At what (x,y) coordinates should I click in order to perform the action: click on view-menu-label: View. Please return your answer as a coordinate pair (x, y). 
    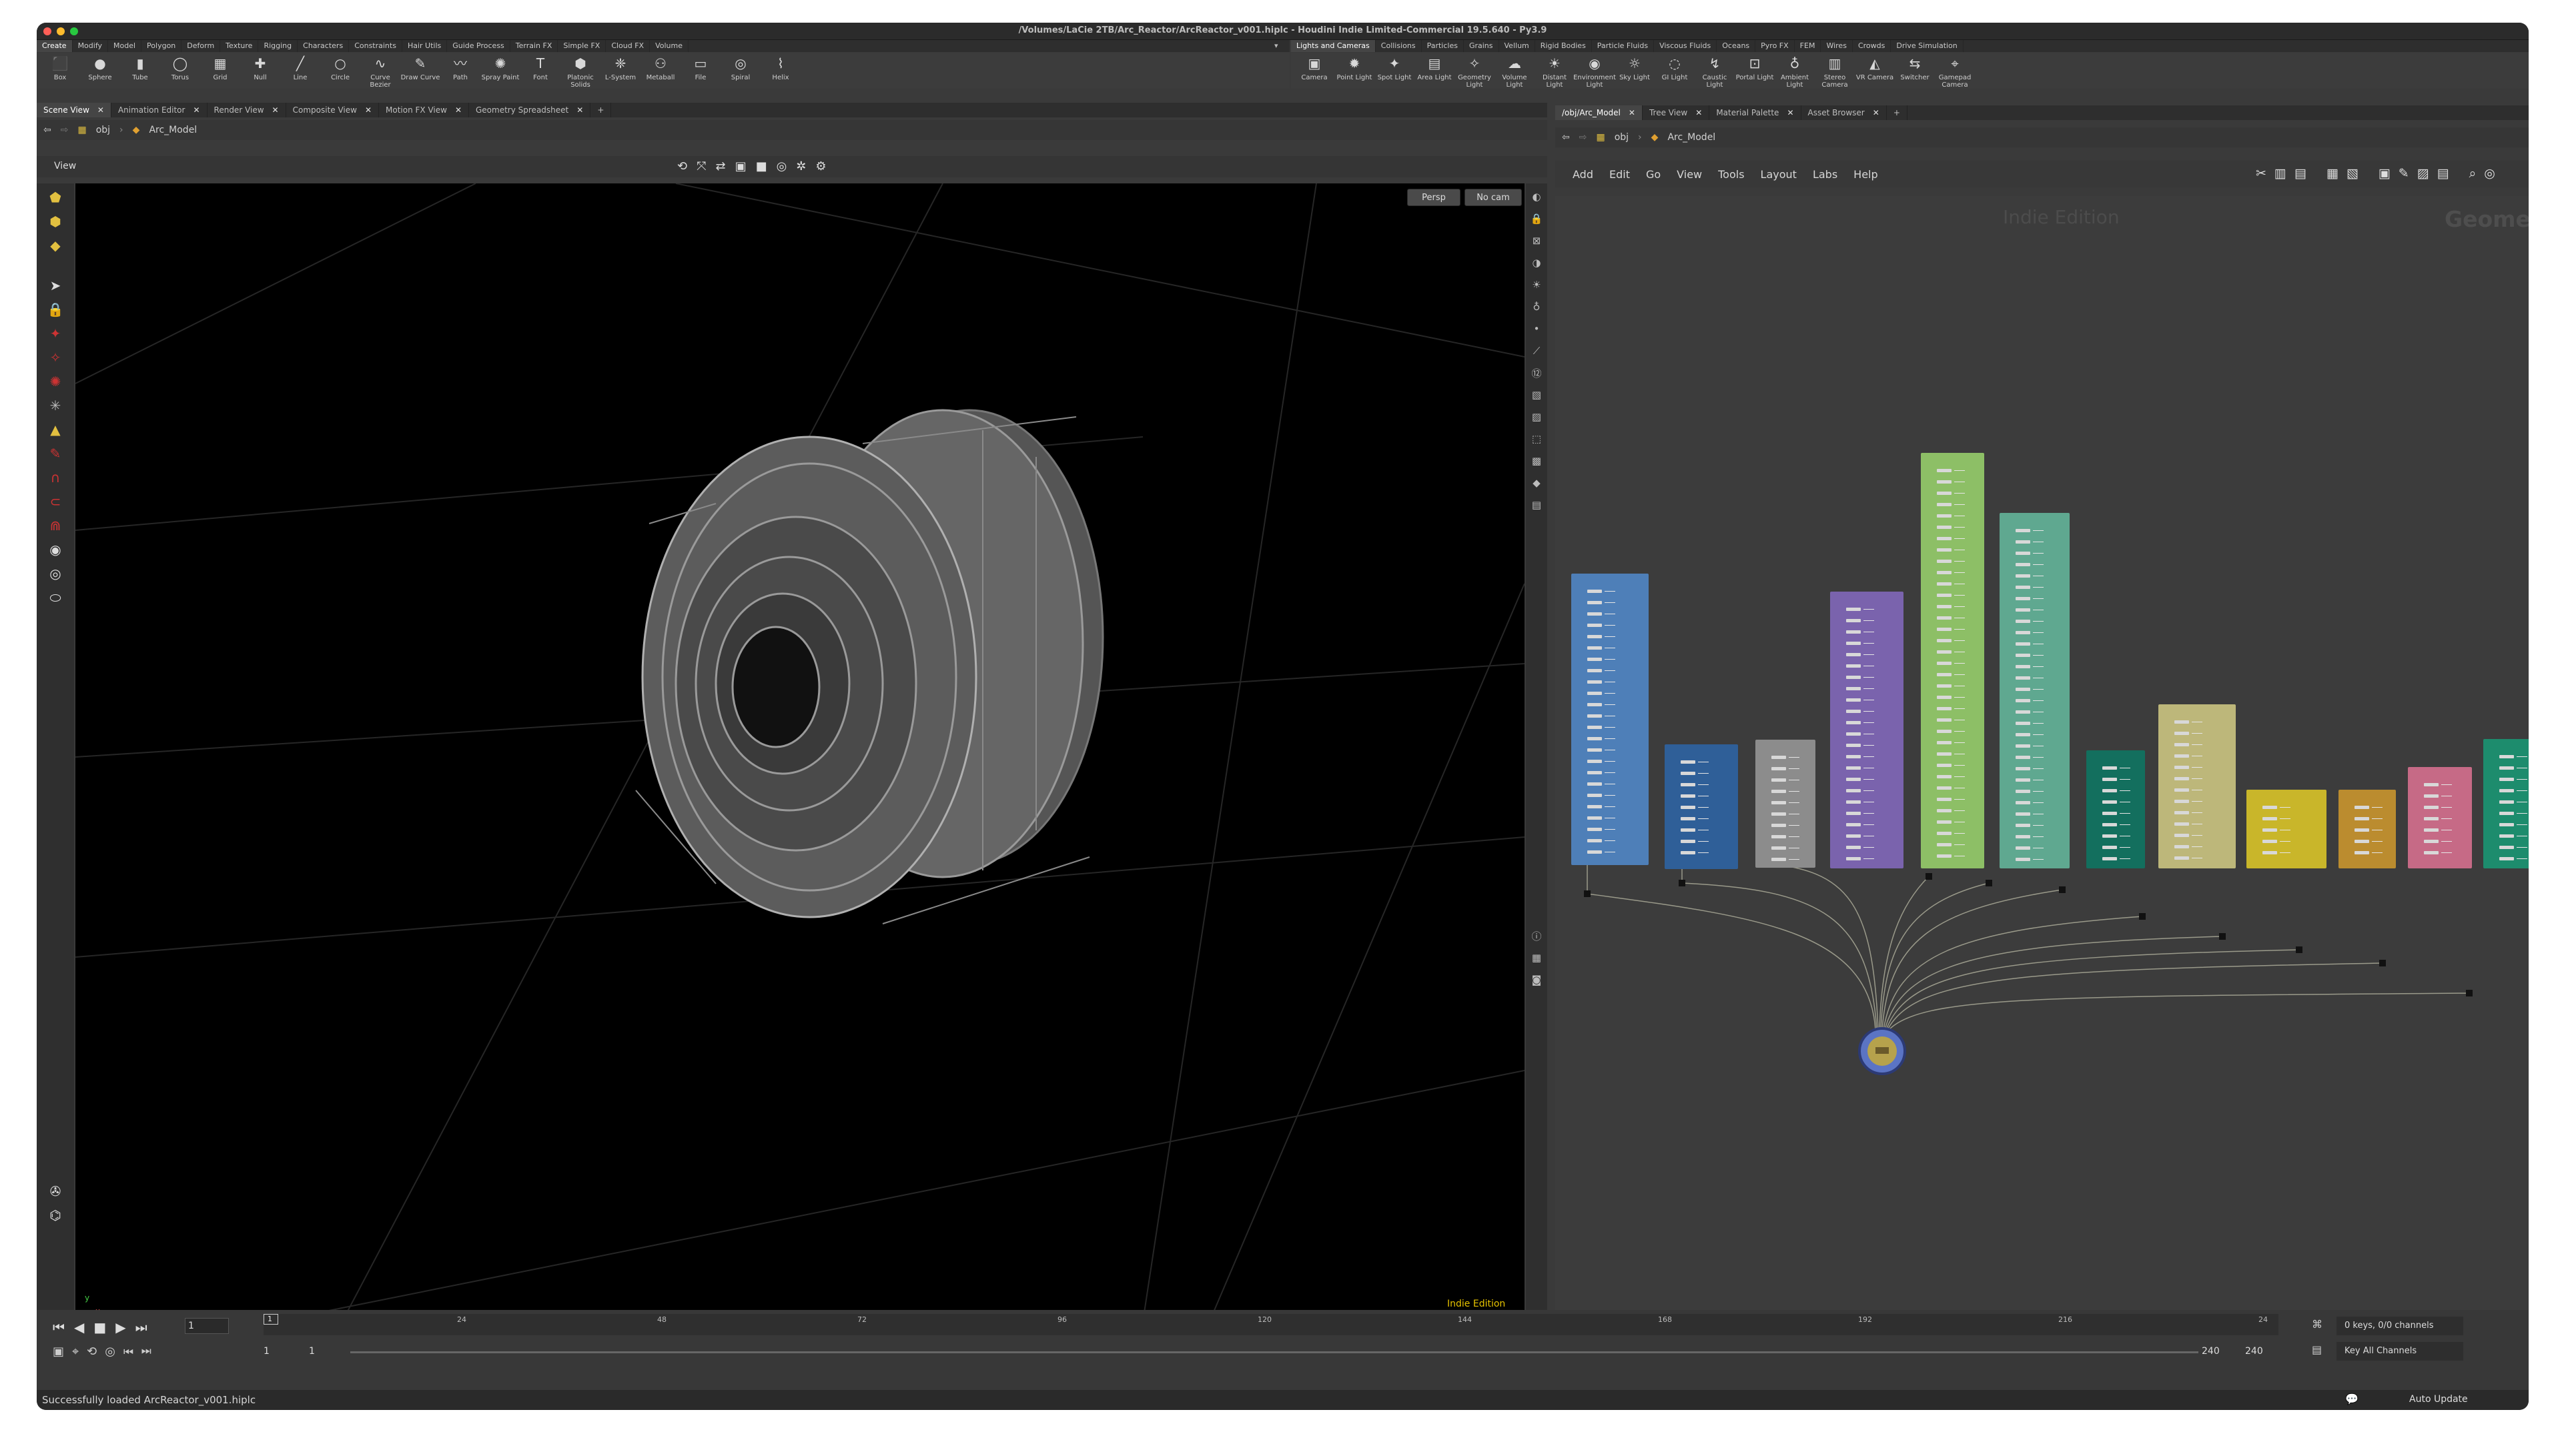
    Looking at the image, I should click on (65, 166).